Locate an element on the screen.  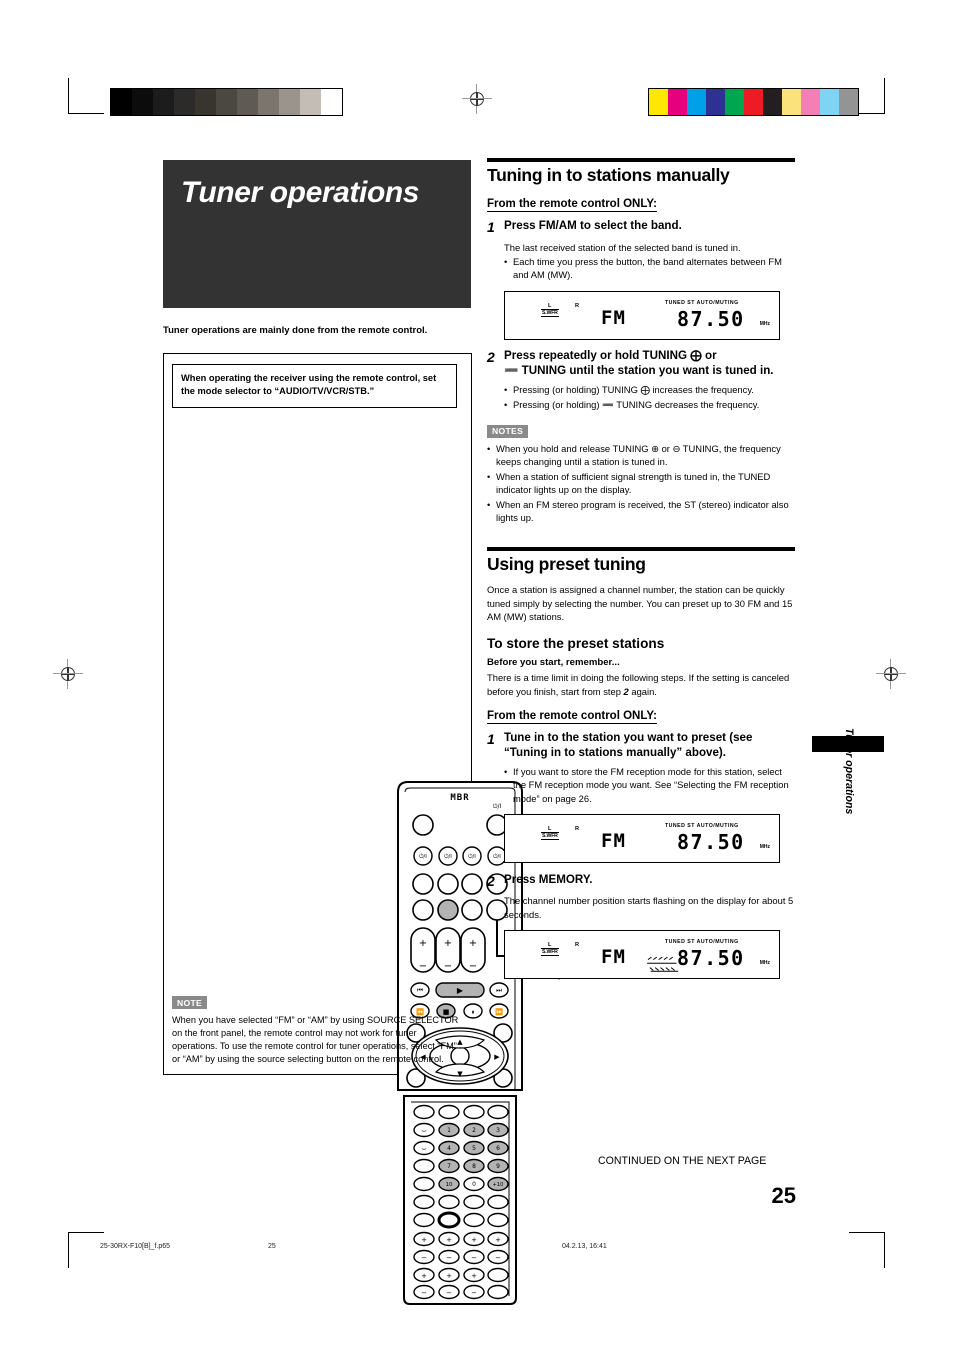
step-text: Press MEMORY. is located at coordinates (548, 879).